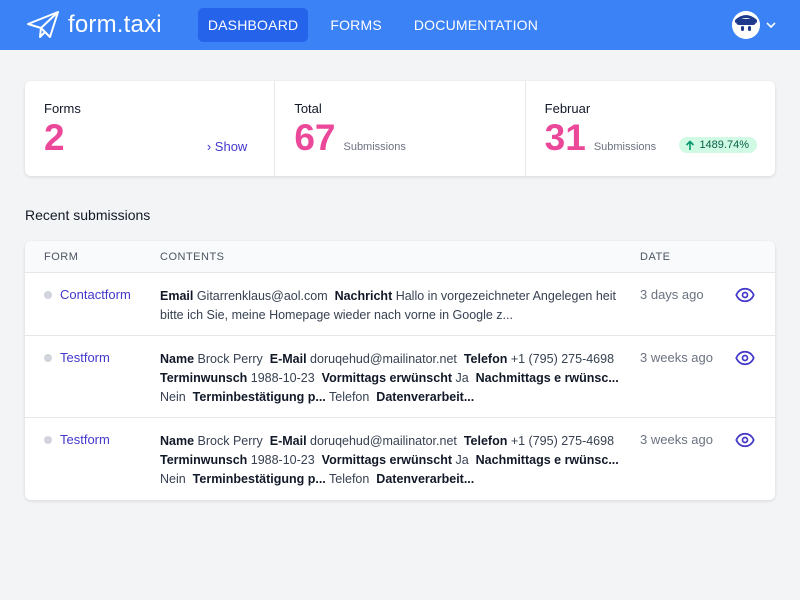 Image resolution: width=800 pixels, height=600 pixels. Describe the element at coordinates (363, 296) in the screenshot. I see `field-key: Nachricht` at that location.